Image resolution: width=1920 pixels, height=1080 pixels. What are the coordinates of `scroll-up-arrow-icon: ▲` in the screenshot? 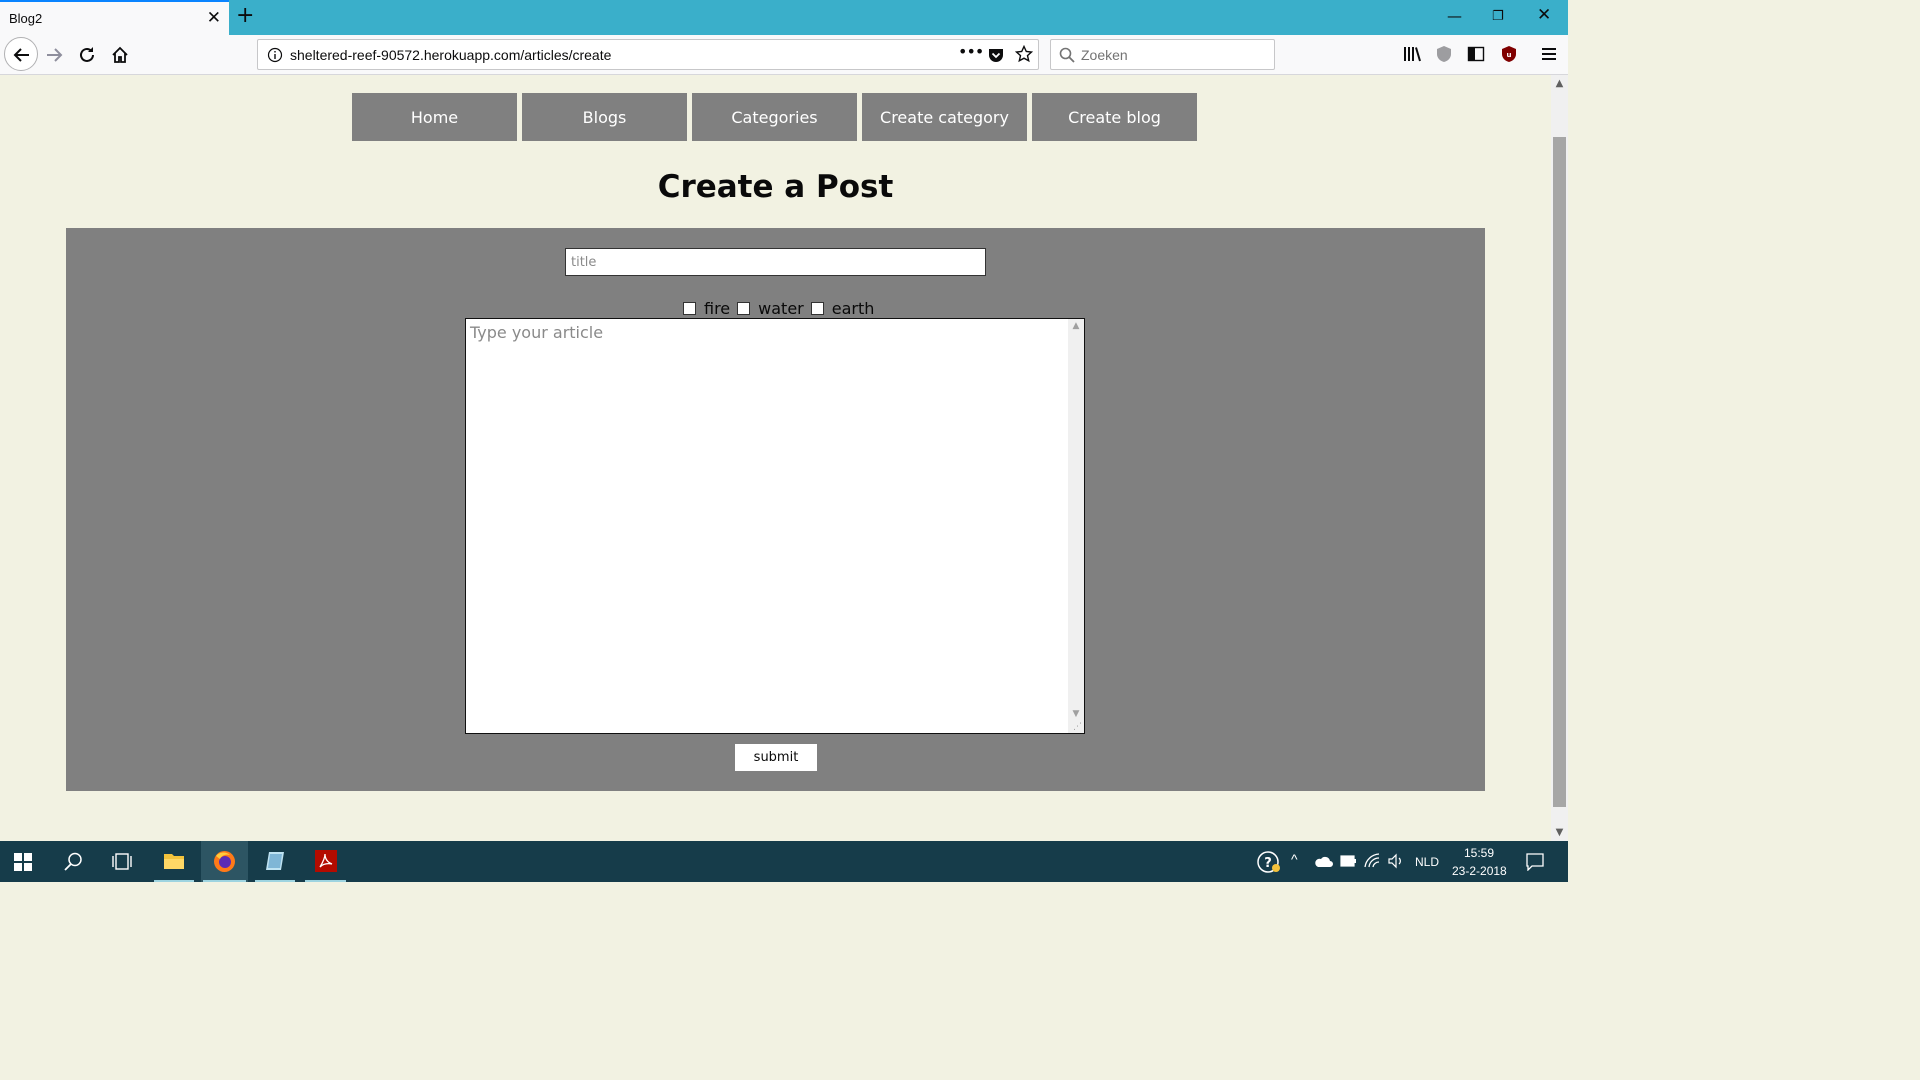 It's located at (1559, 83).